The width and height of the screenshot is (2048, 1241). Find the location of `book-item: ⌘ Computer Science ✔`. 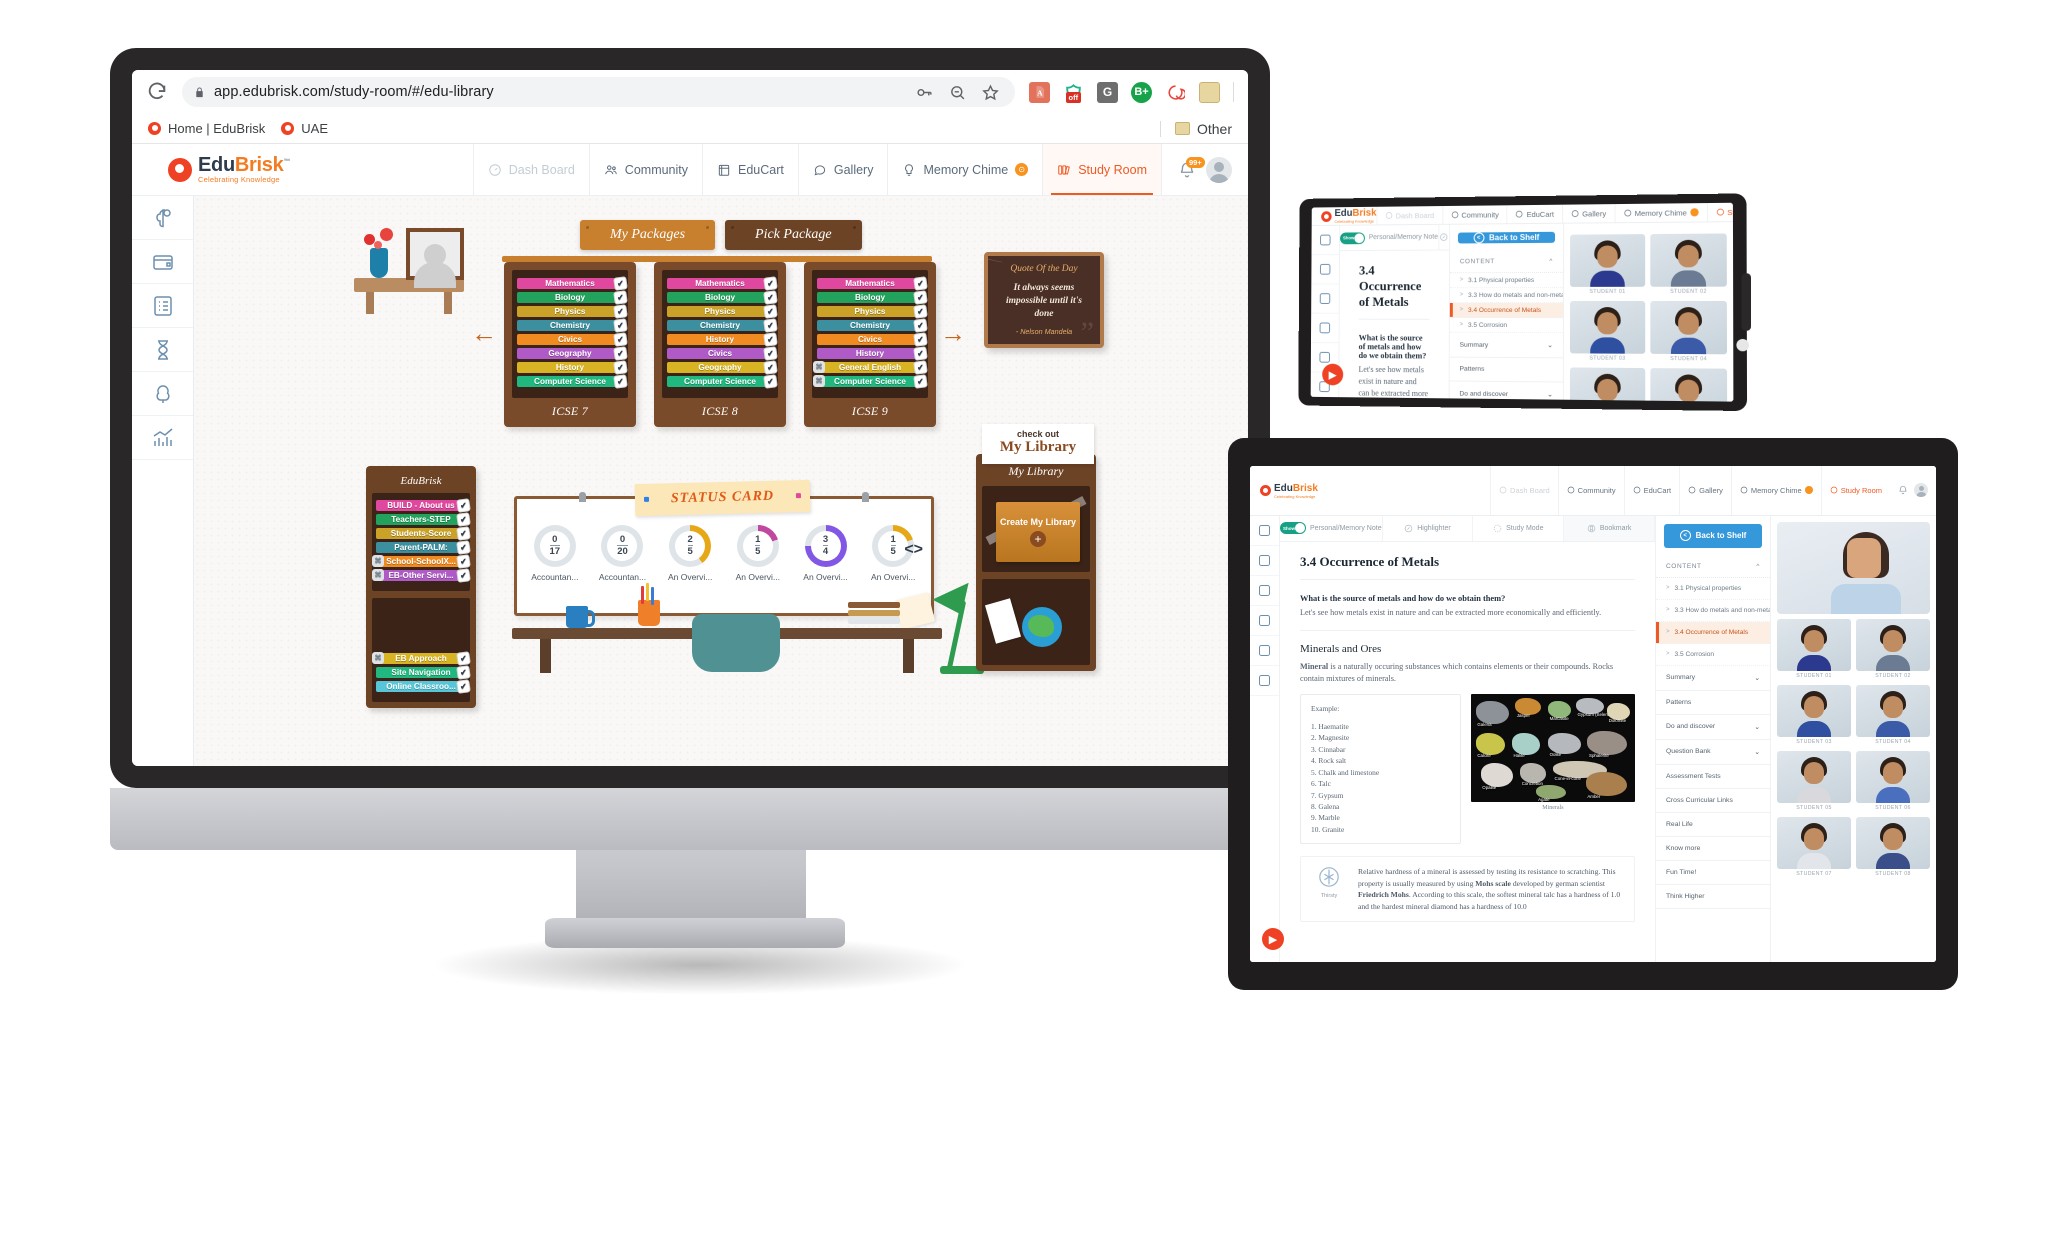

book-item: ⌘ Computer Science ✔ is located at coordinates (870, 381).